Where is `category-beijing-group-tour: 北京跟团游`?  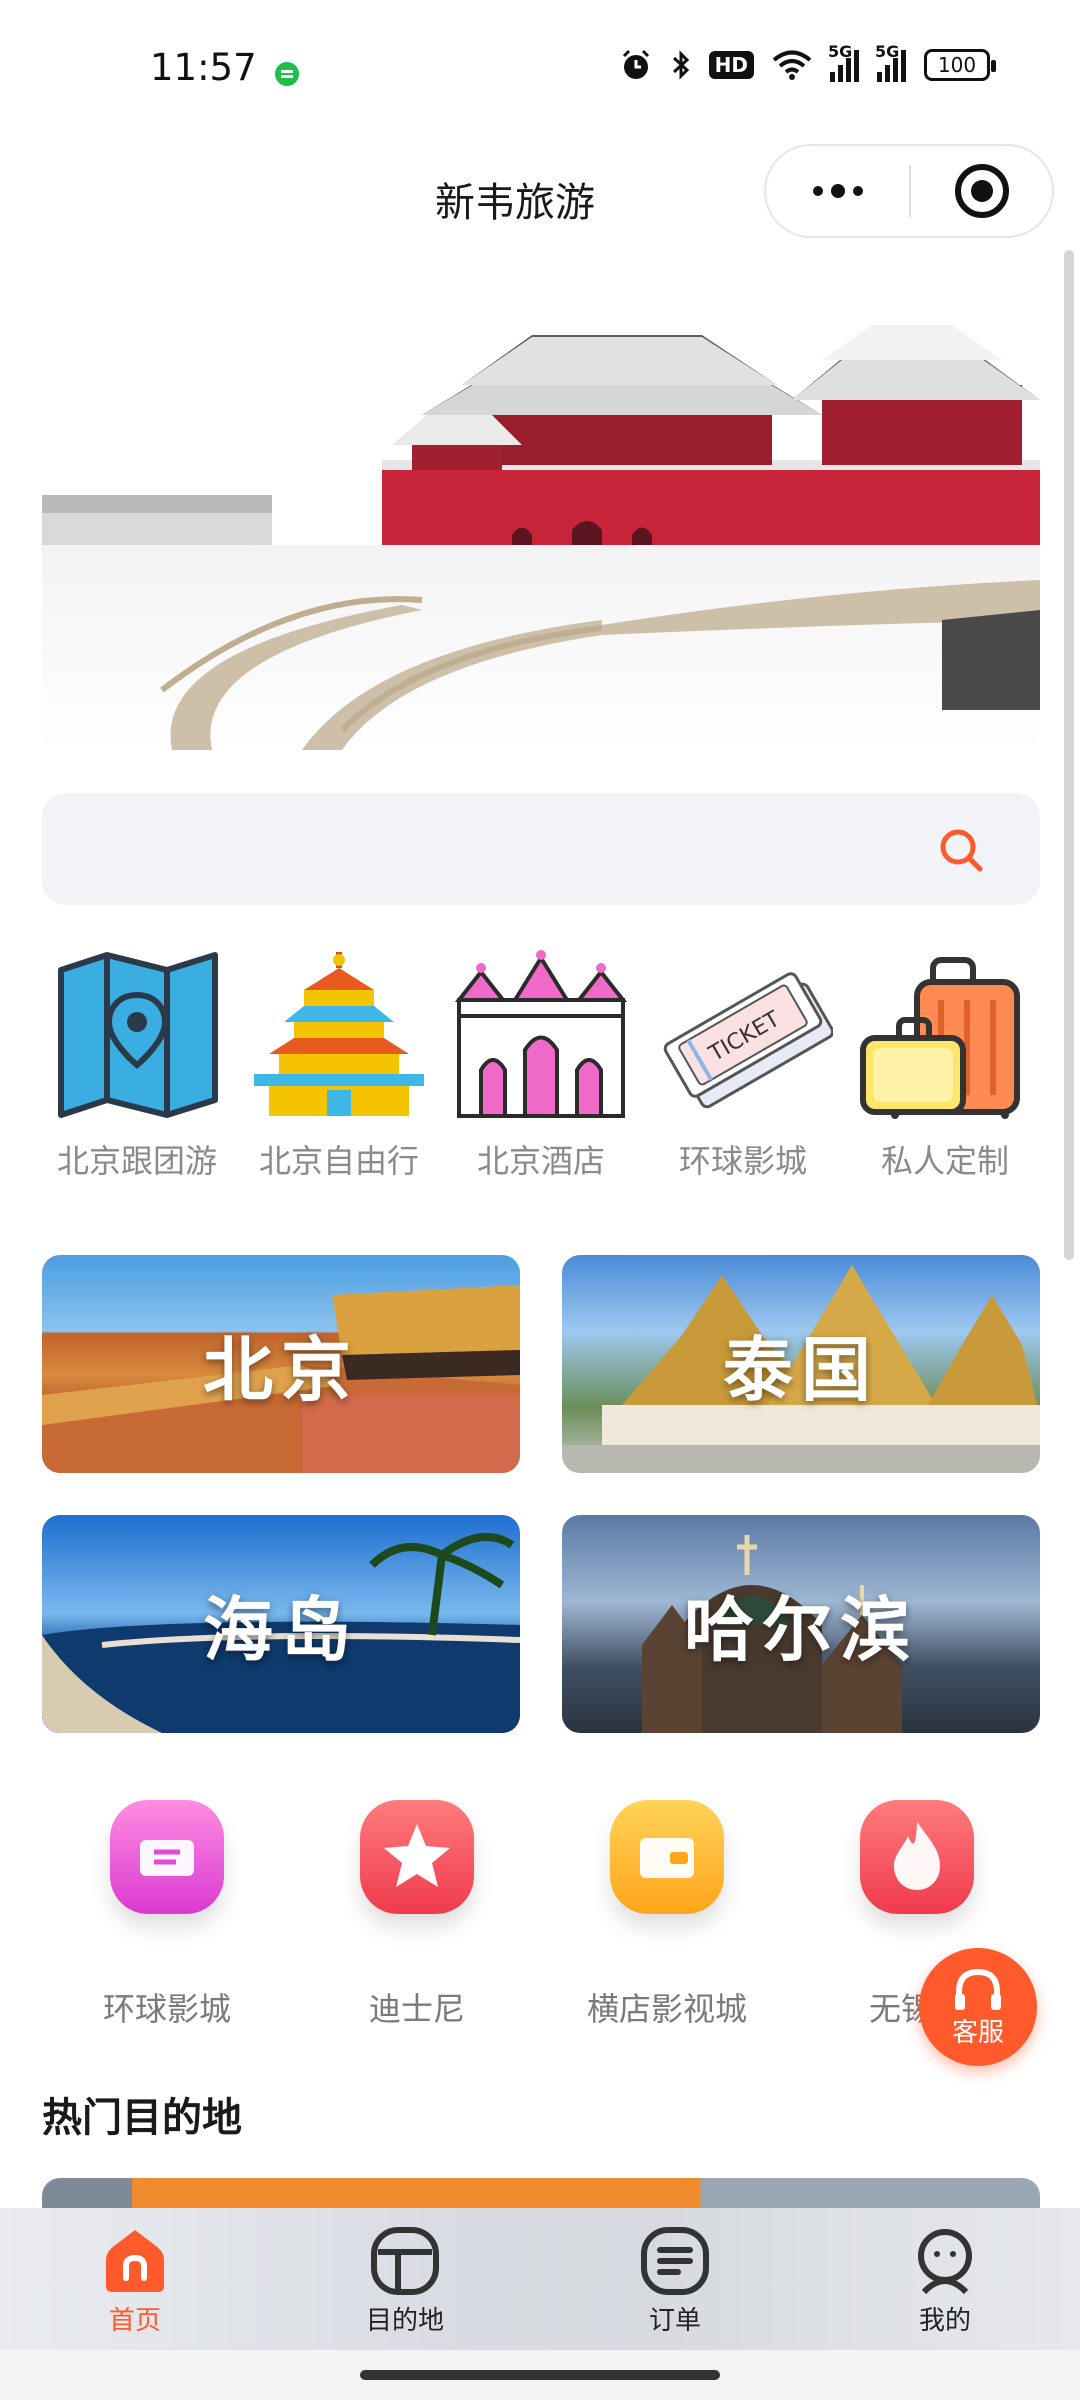 category-beijing-group-tour: 北京跟团游 is located at coordinates (137, 1070).